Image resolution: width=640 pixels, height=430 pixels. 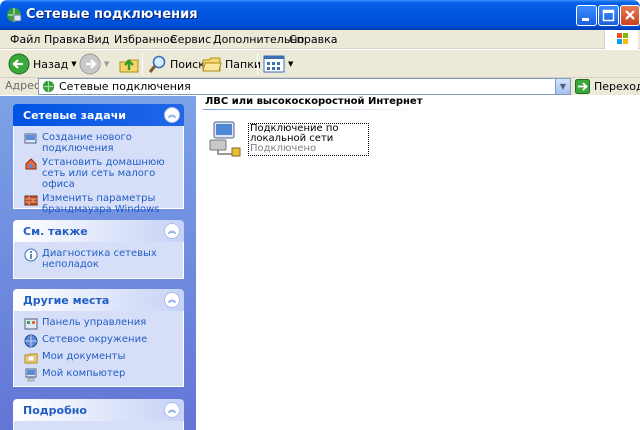 What do you see at coordinates (31, 164) in the screenshot?
I see `home-network-icon` at bounding box center [31, 164].